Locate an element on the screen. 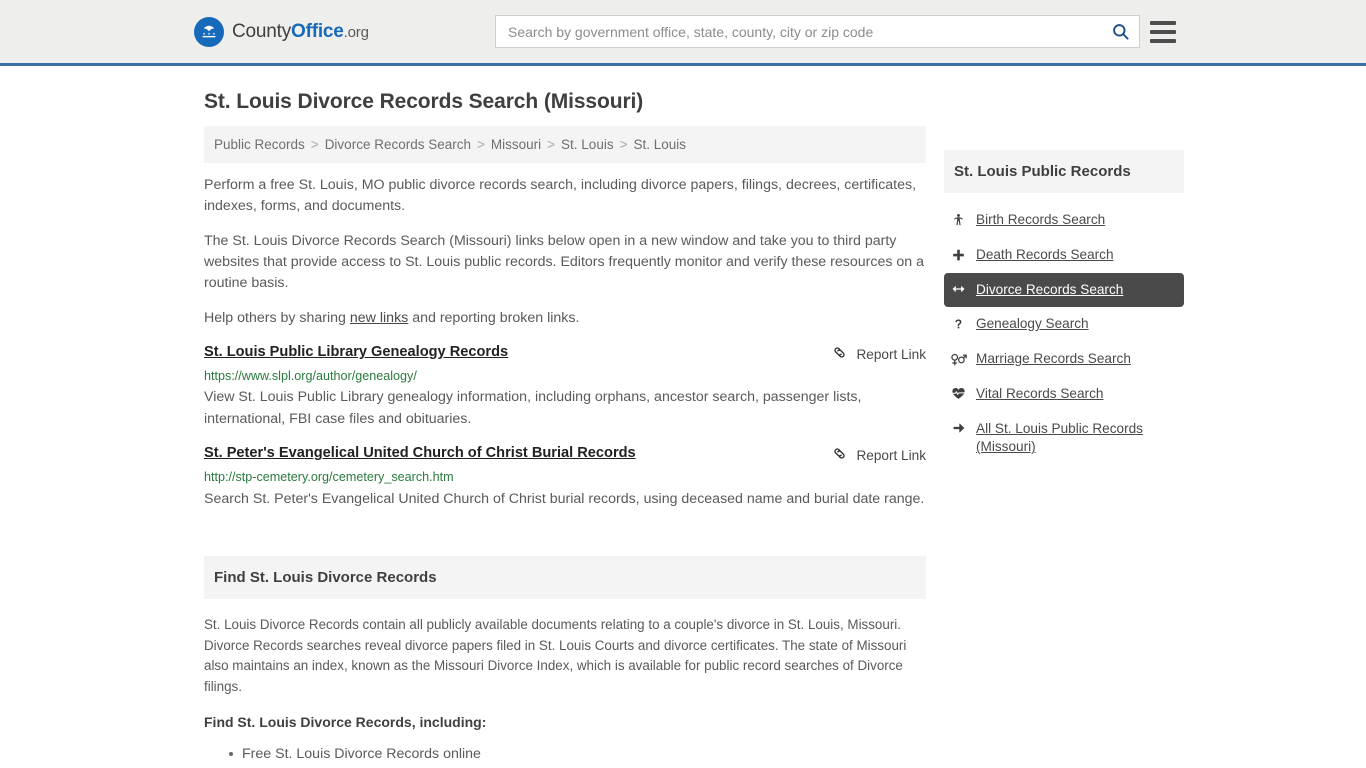  child-icon is located at coordinates (958, 219).